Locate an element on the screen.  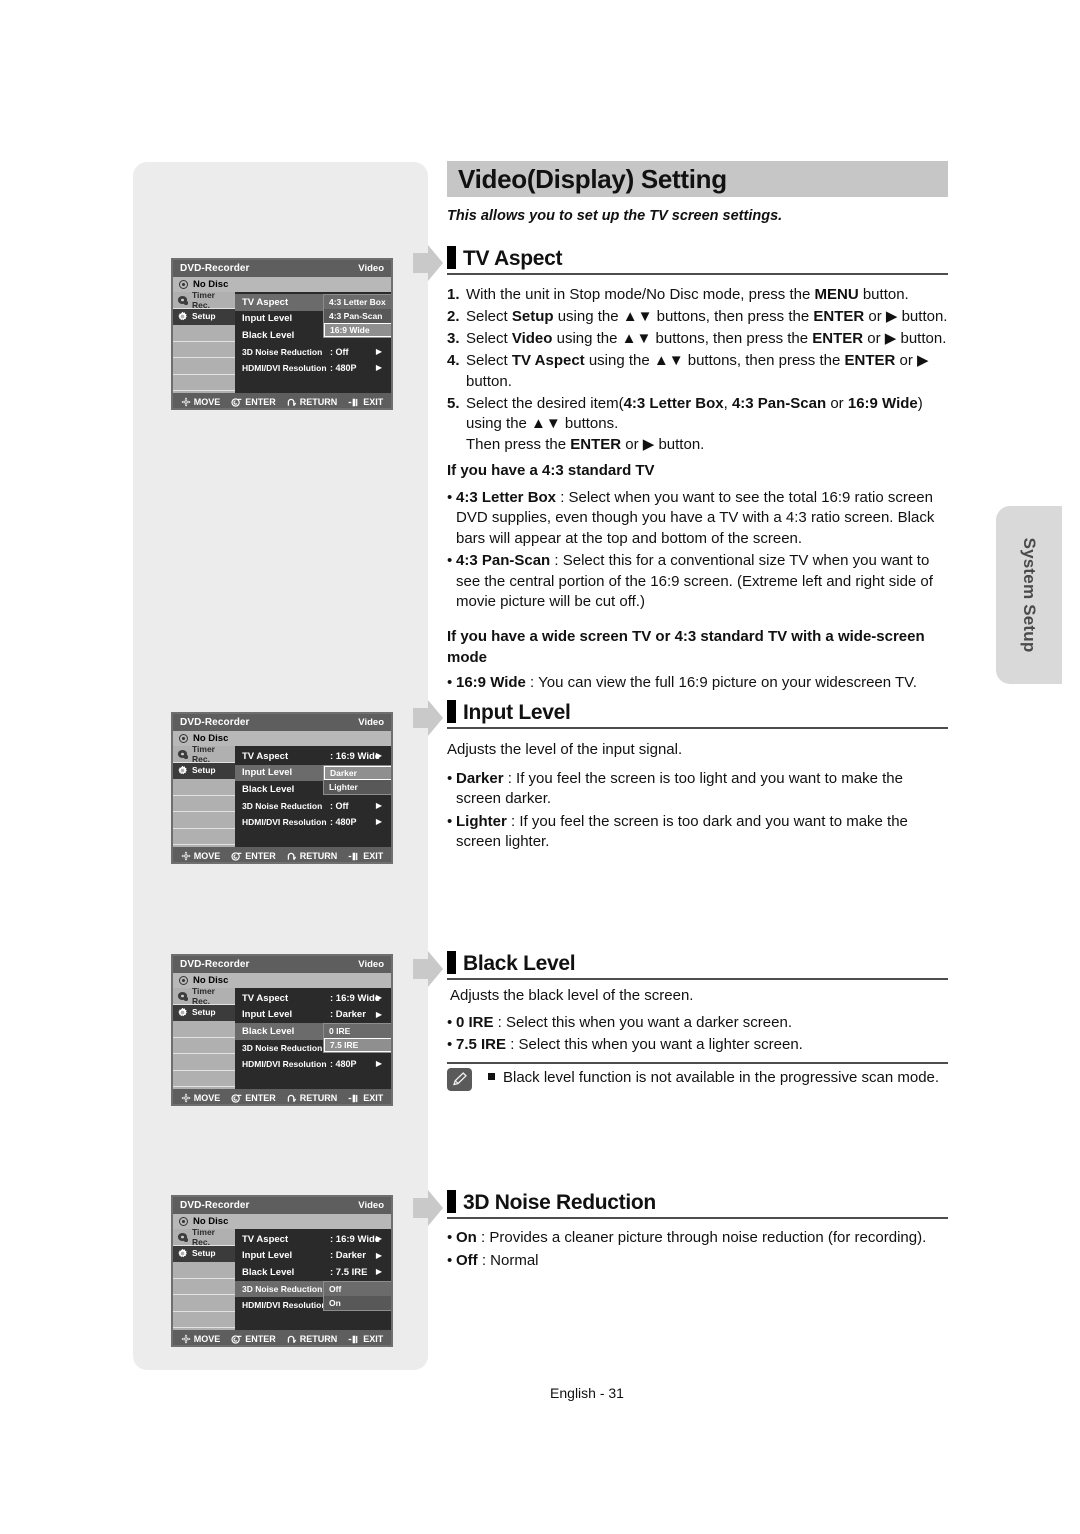
osd-dropdown-option: Lighter is located at coordinates (357, 786).